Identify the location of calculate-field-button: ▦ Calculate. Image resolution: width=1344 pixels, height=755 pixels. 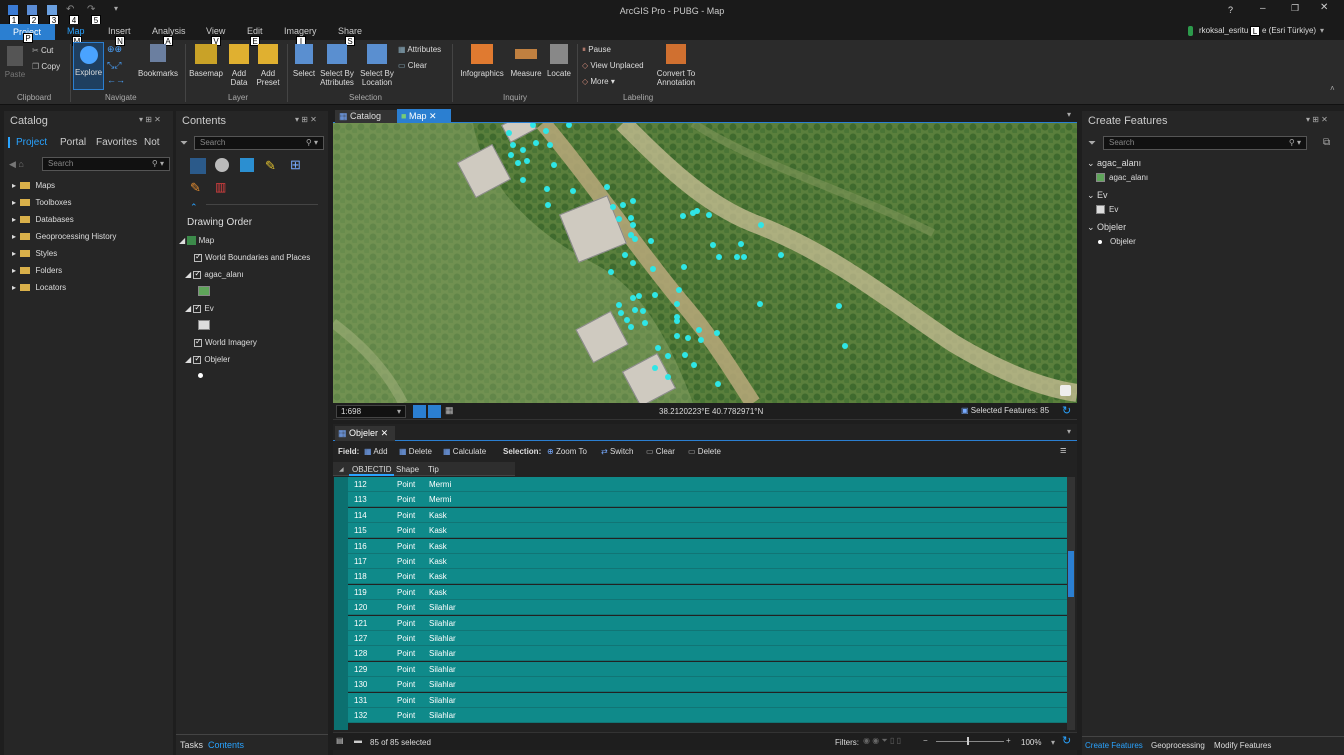
(464, 451).